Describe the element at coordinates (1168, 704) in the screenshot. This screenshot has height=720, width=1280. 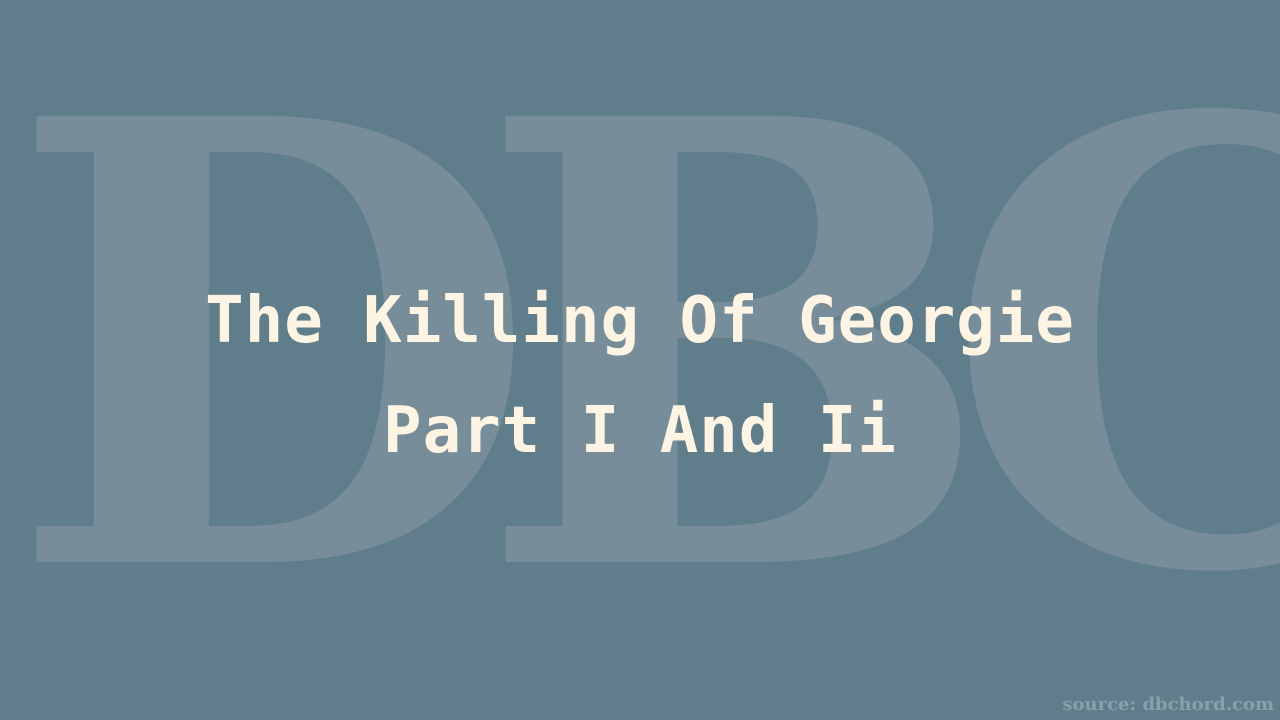
I see `source-credit: source: dbchord.com` at that location.